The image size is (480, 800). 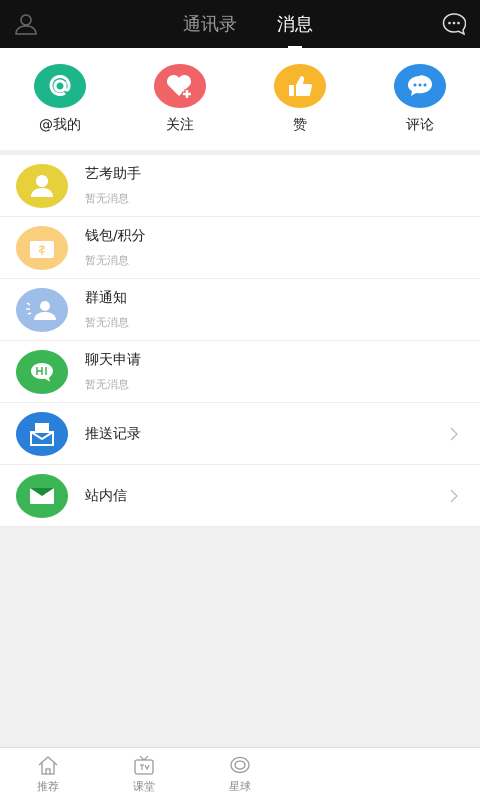 What do you see at coordinates (116, 236) in the screenshot?
I see `item-title: 钱包/积分` at bounding box center [116, 236].